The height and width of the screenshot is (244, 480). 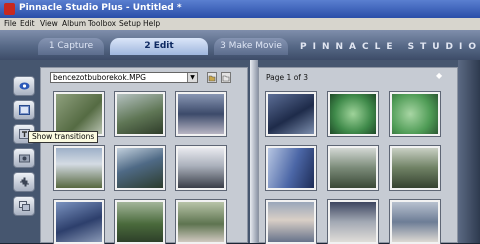 I want to click on transitions-tool-button, so click(x=24, y=110).